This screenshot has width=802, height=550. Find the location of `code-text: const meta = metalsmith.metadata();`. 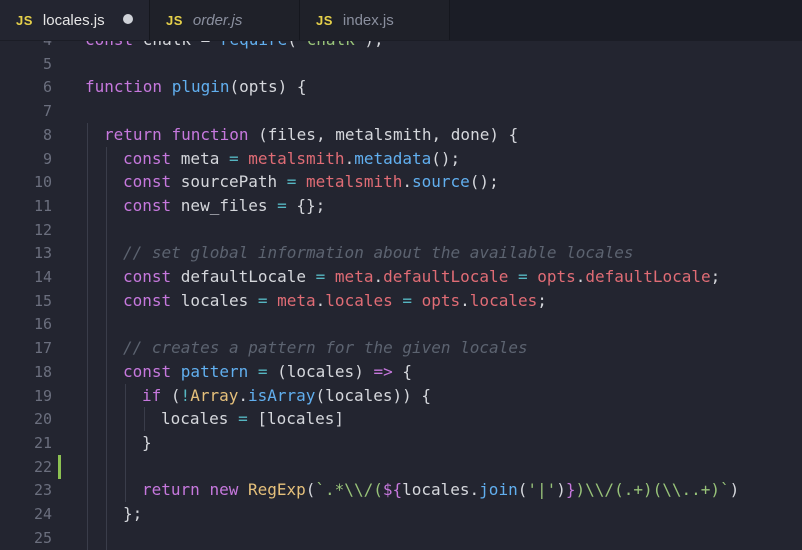

code-text: const meta = metalsmith.metadata(); is located at coordinates (291, 159).